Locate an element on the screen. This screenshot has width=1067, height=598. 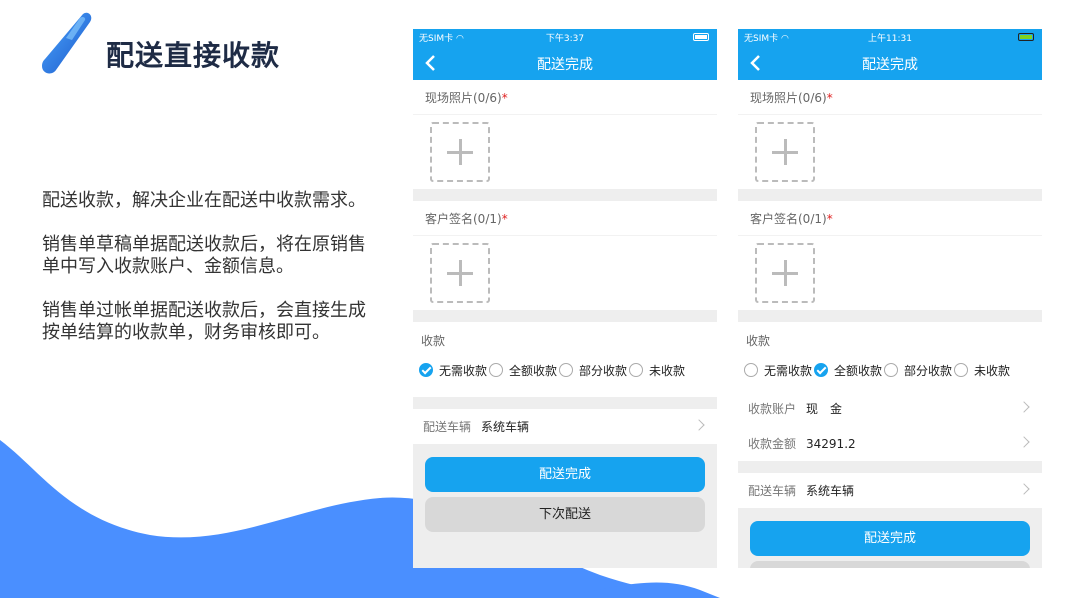
brand-logo is located at coordinates (67, 43).